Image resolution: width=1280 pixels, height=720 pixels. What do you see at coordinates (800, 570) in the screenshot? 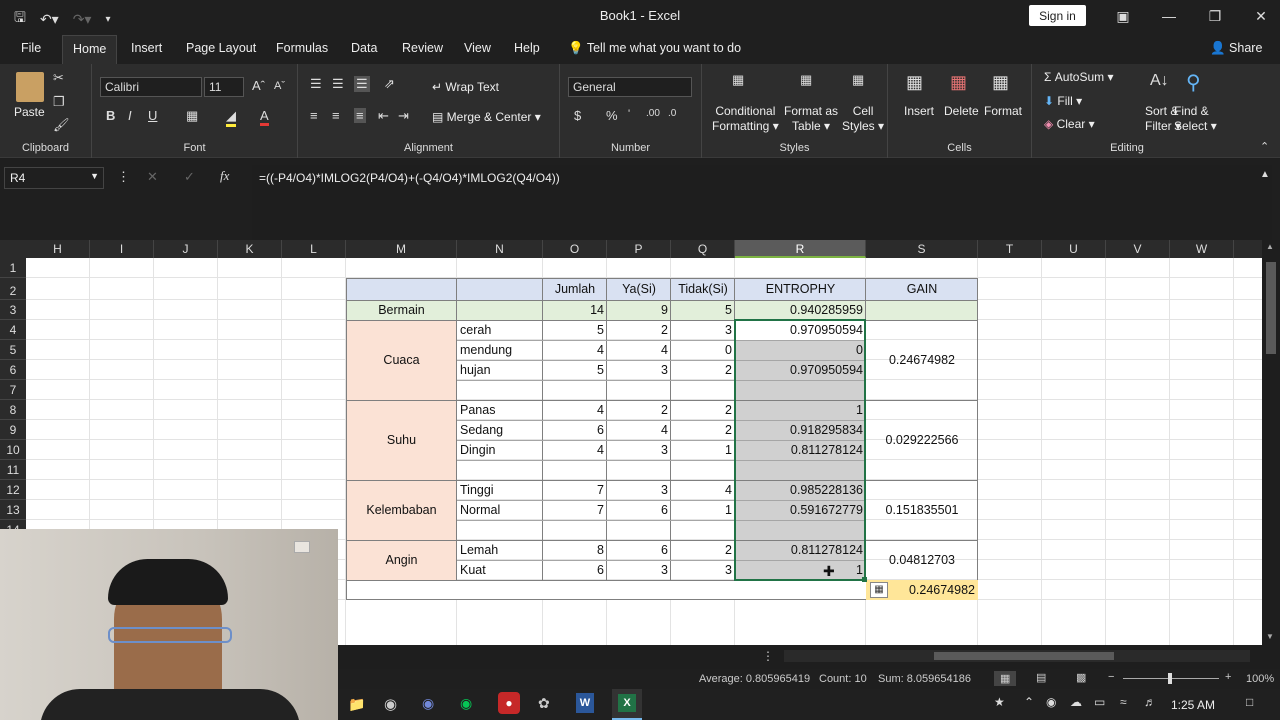
I see `entropy-value: 1` at bounding box center [800, 570].